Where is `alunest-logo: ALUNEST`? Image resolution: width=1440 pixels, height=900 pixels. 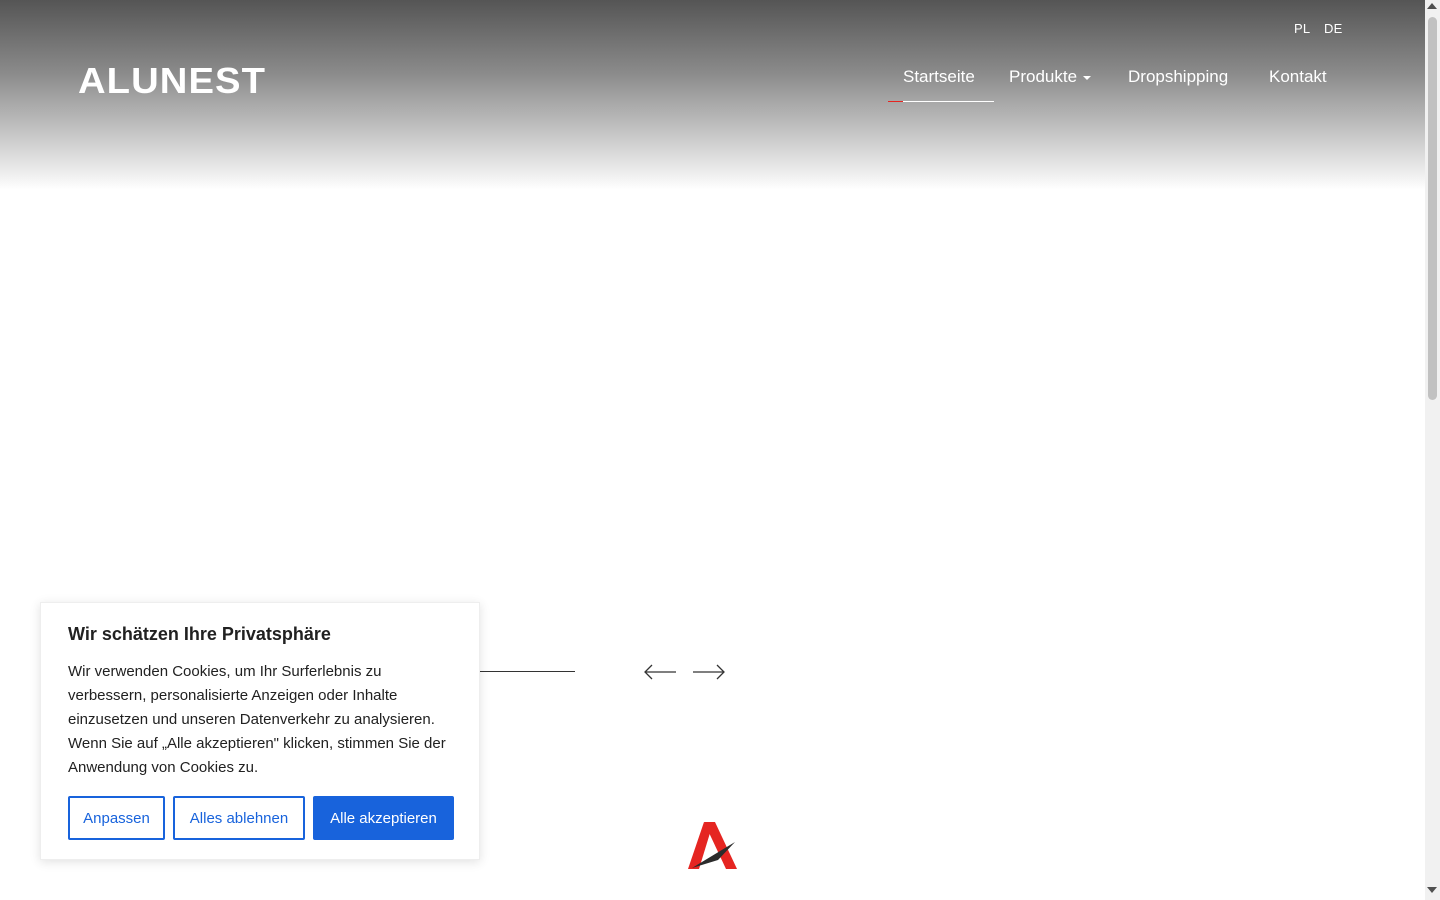
alunest-logo: ALUNEST is located at coordinates (173, 79).